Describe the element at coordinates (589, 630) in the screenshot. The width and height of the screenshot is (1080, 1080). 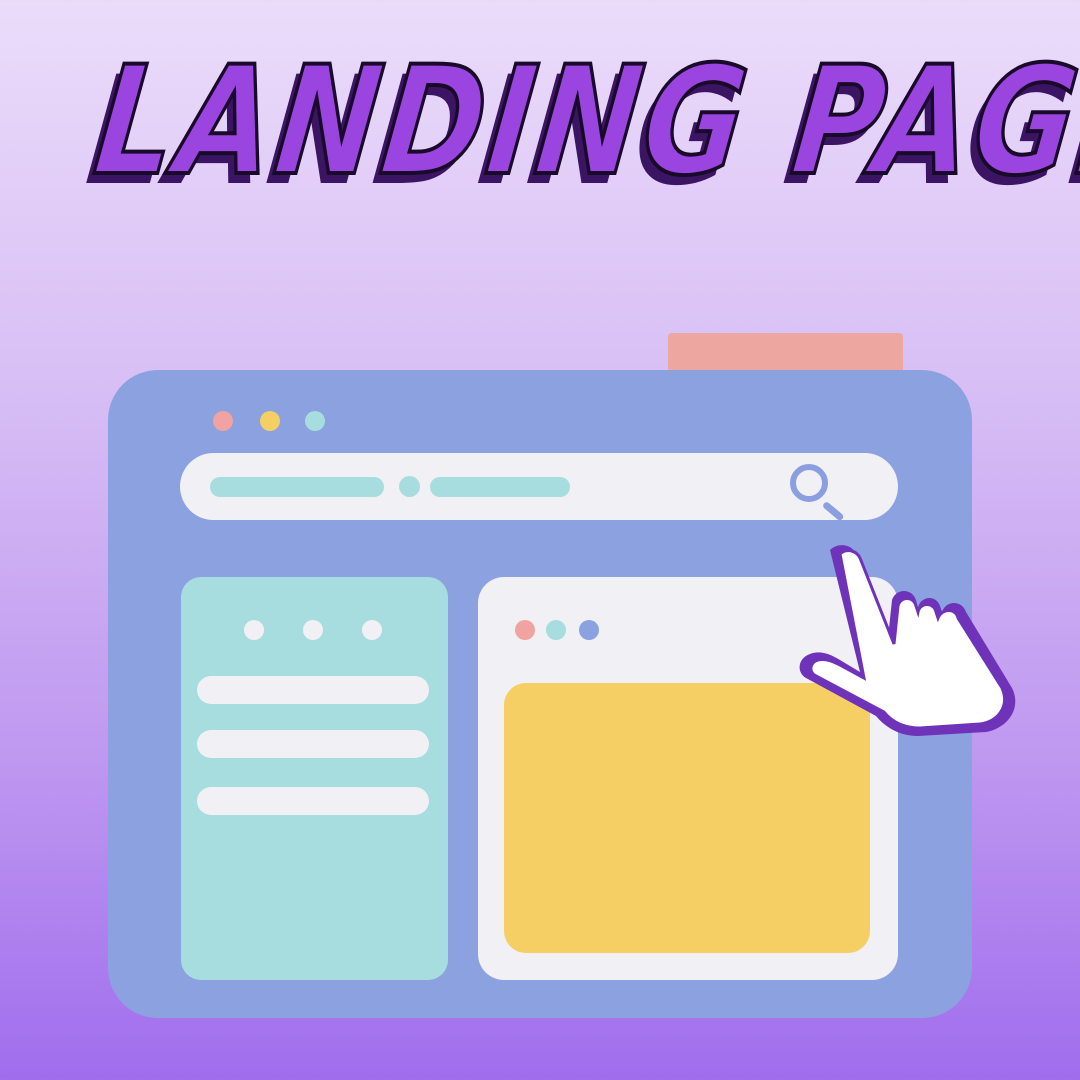
I see `content-dot-blue` at that location.